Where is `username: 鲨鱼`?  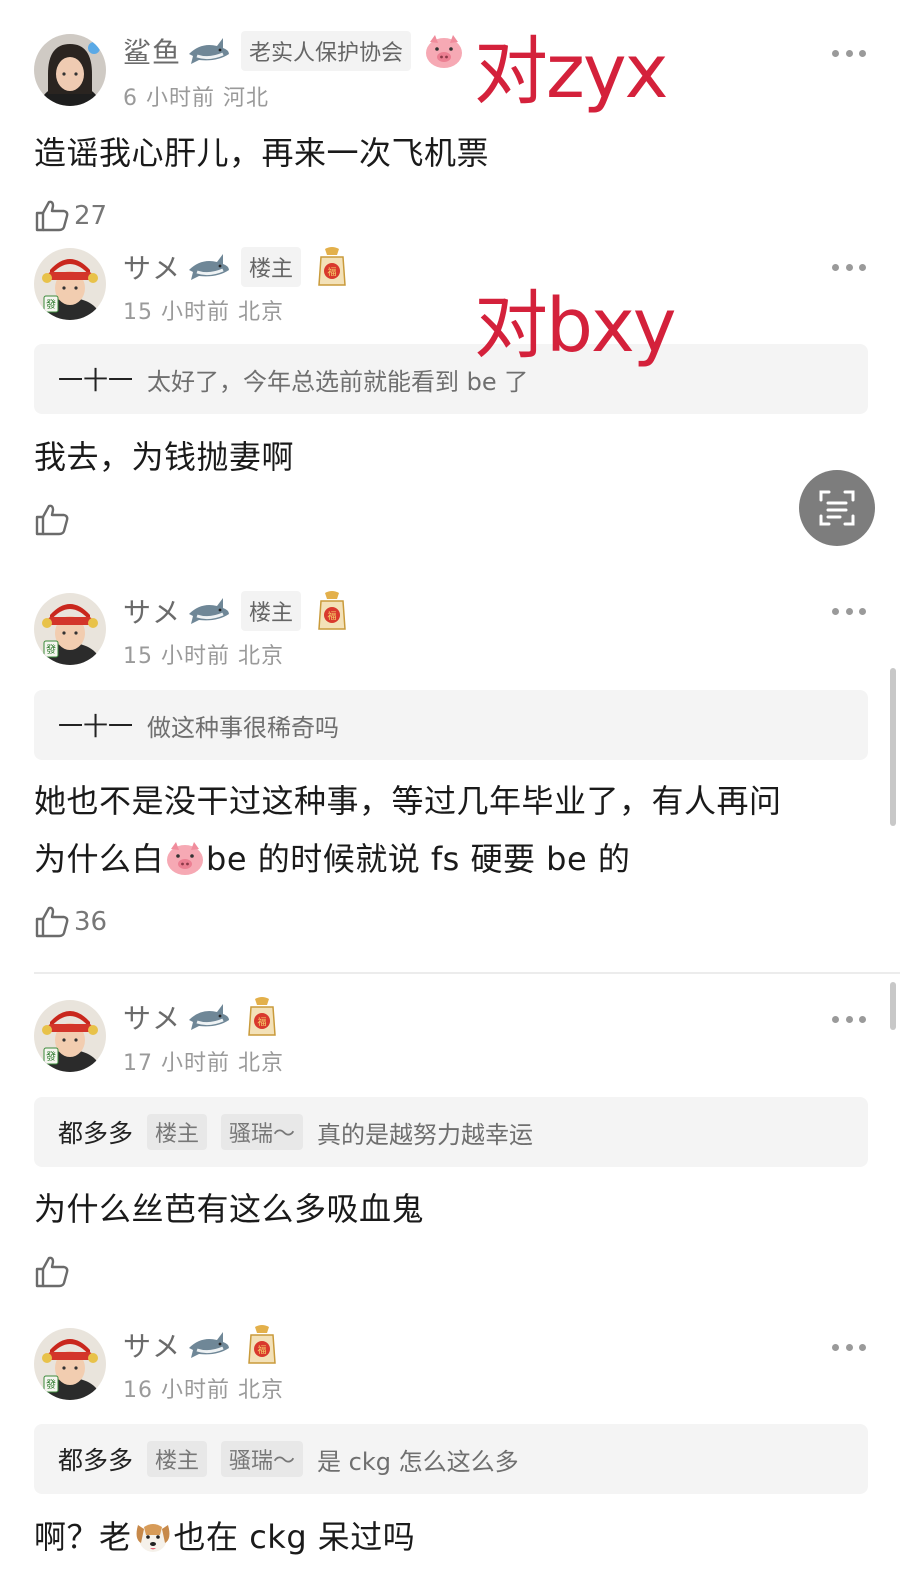 username: 鲨鱼 is located at coordinates (152, 51).